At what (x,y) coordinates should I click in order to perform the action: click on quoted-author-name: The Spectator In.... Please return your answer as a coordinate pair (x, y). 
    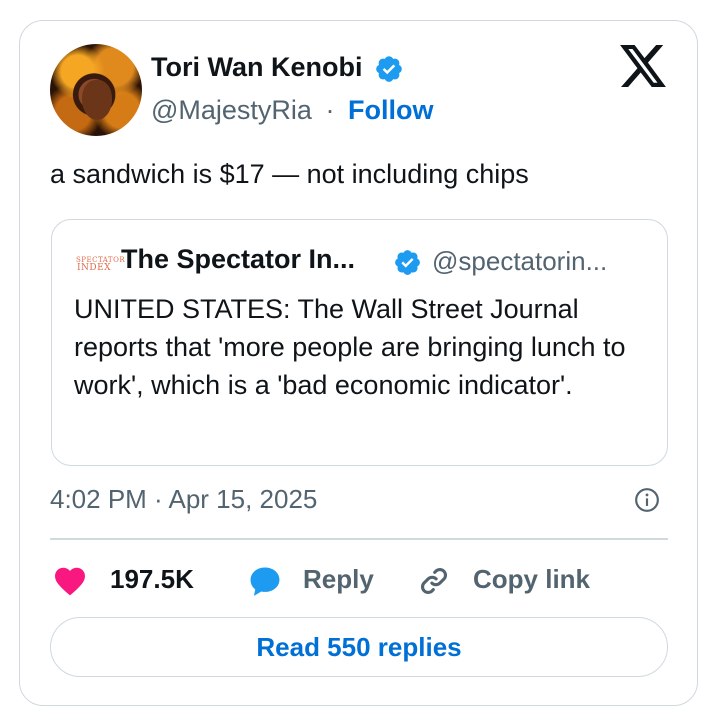
    Looking at the image, I should click on (238, 259).